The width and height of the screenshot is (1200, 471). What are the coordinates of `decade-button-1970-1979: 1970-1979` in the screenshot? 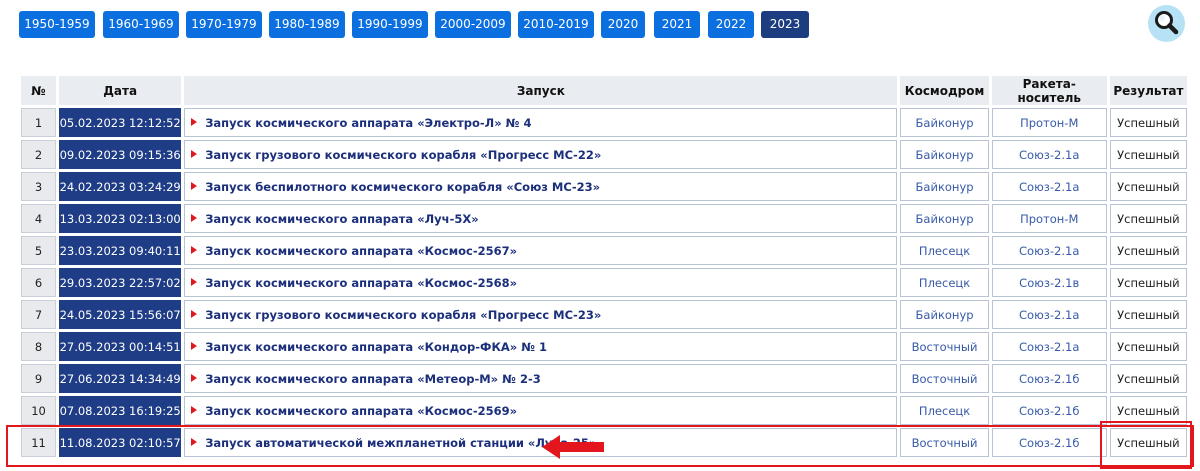 It's located at (224, 24).